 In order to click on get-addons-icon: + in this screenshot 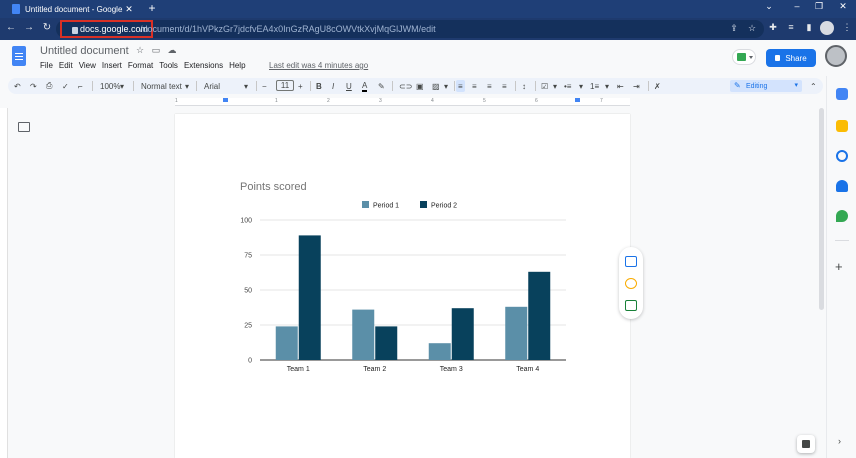, I will do `click(839, 266)`.